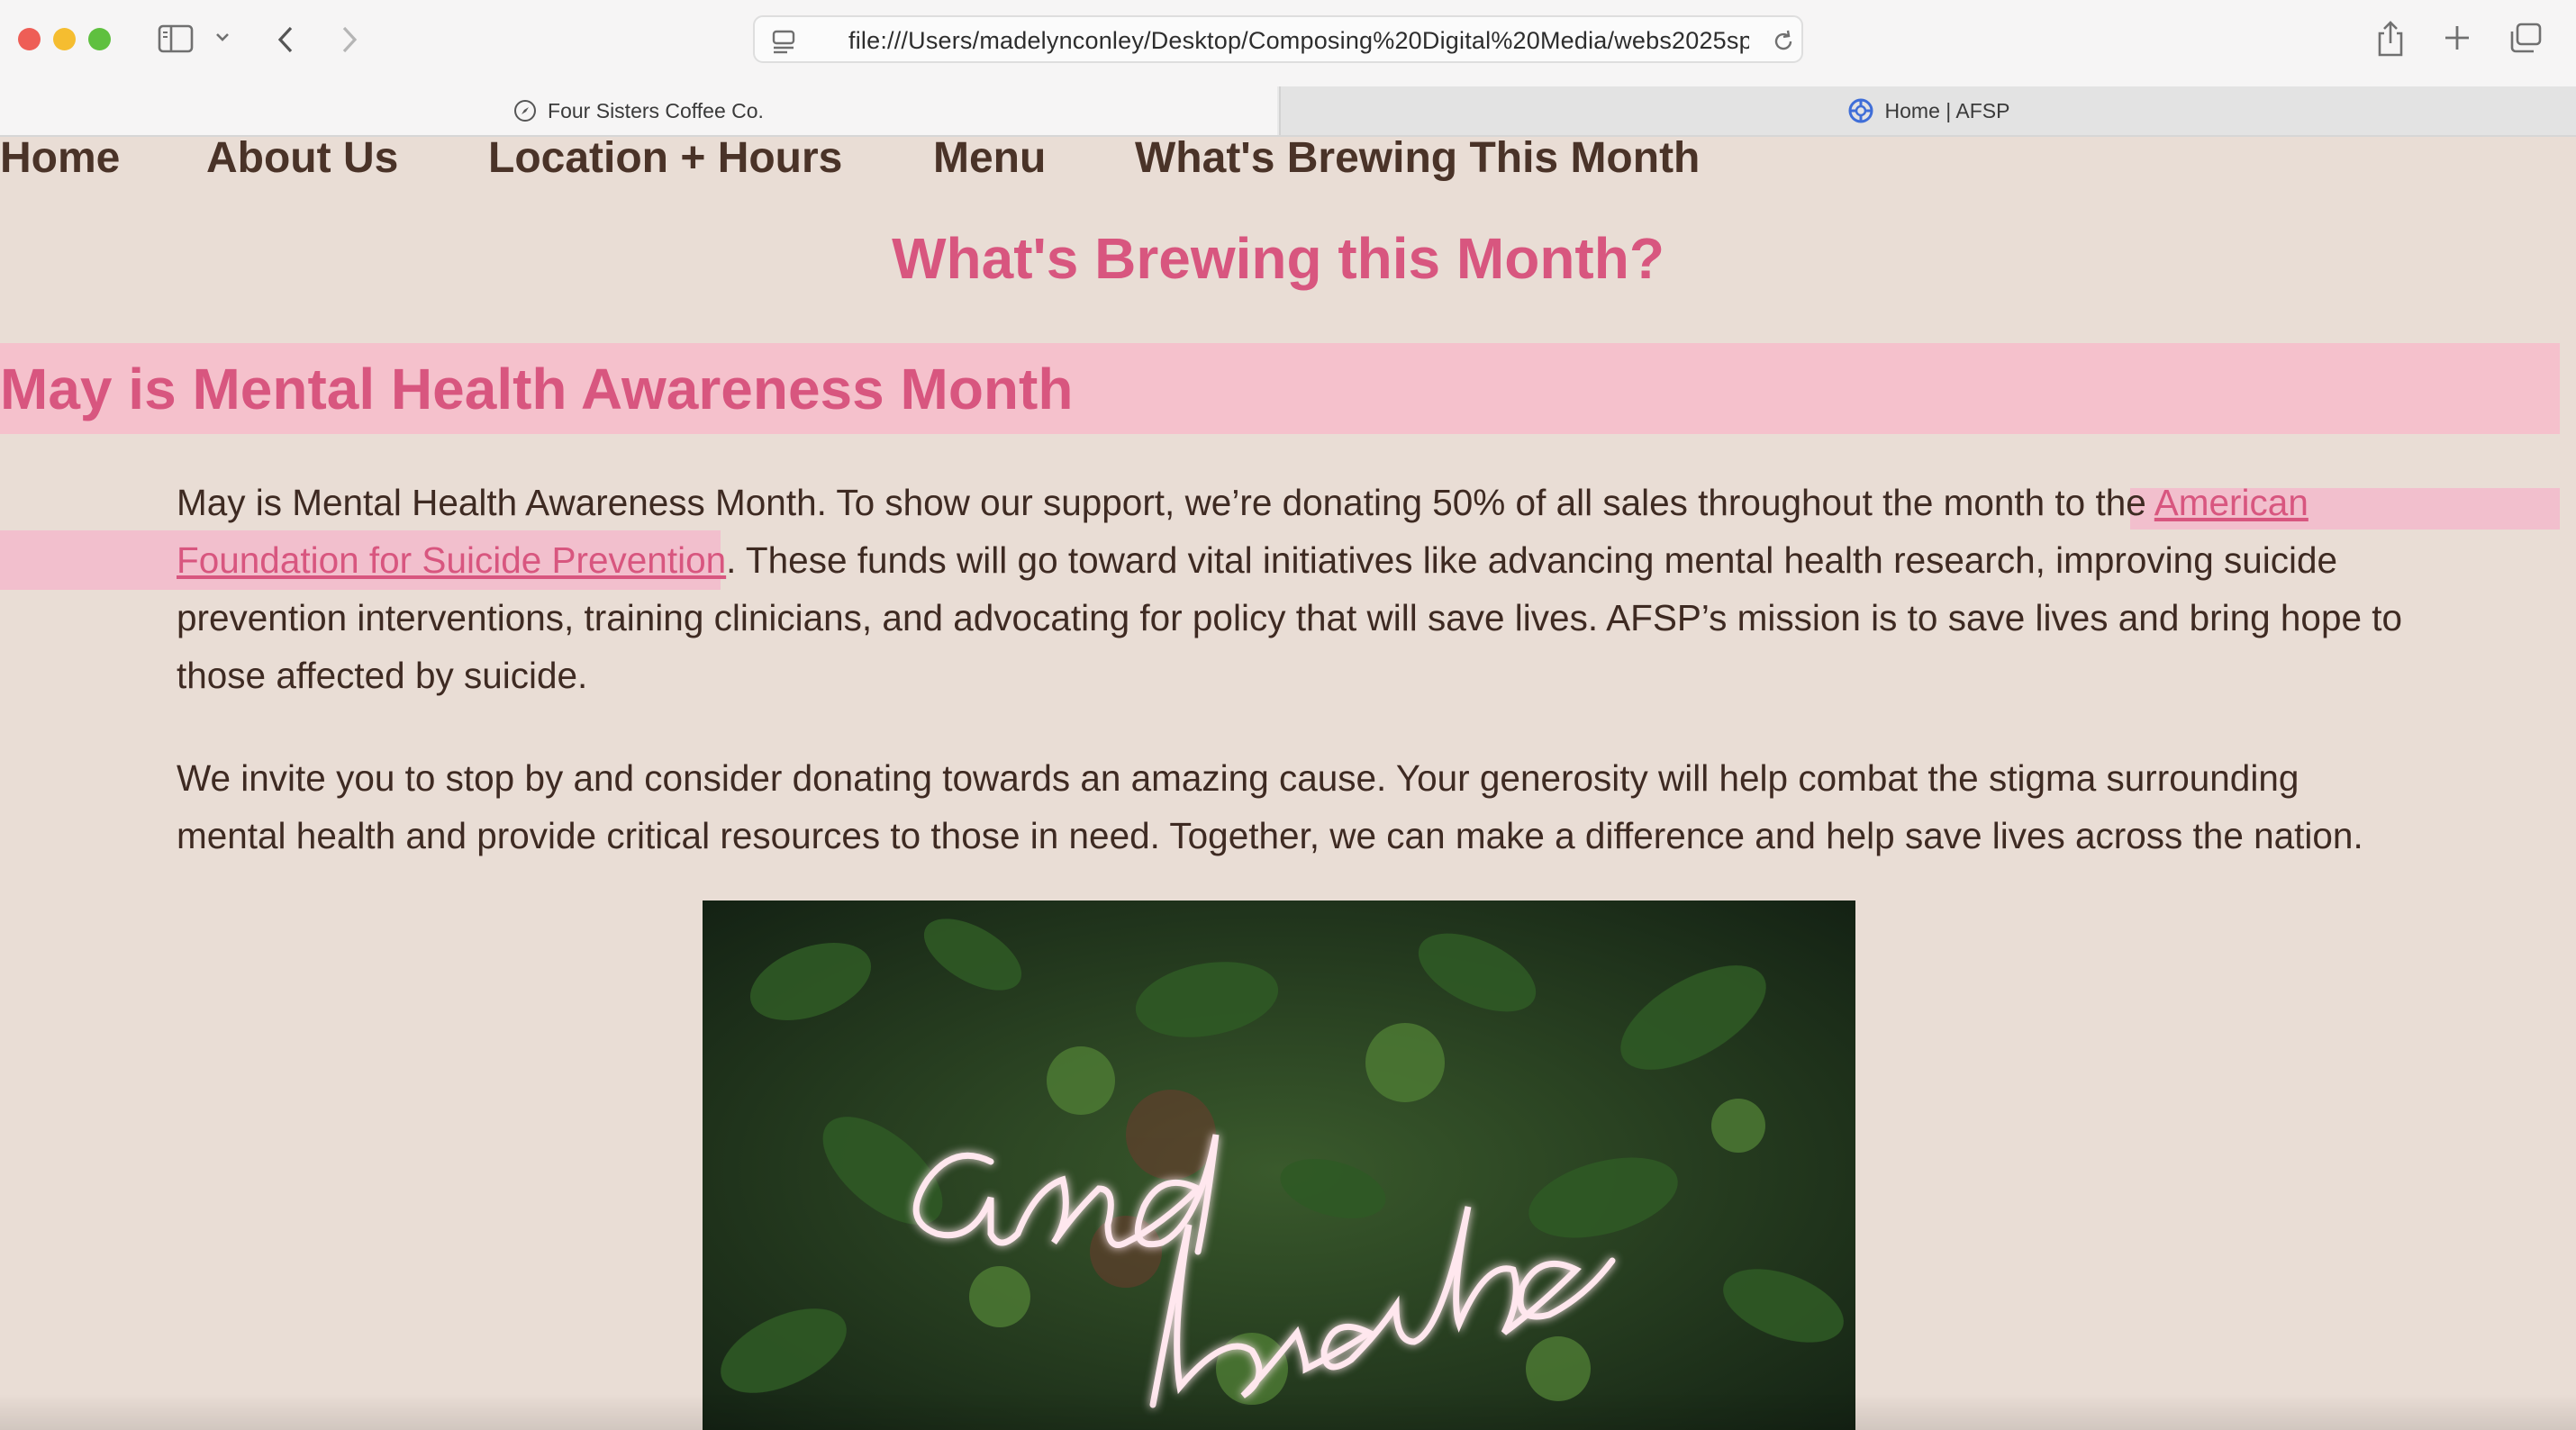 This screenshot has width=2576, height=1430. Describe the element at coordinates (222, 39) in the screenshot. I see `chevron-down-icon` at that location.